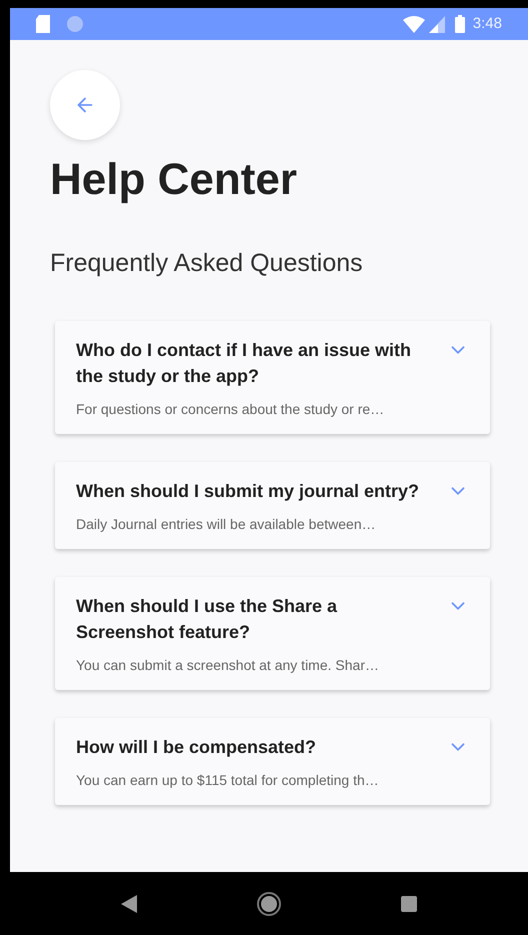 The image size is (528, 935). I want to click on back-icon, so click(129, 903).